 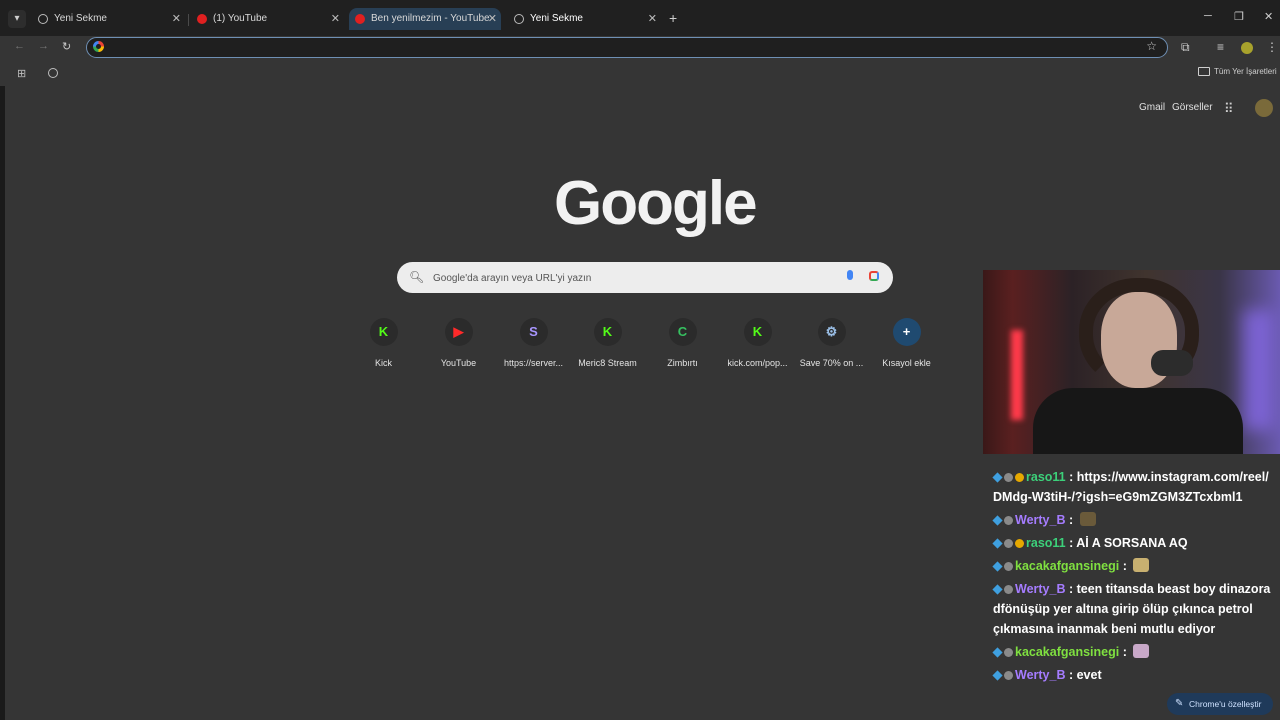 What do you see at coordinates (585, 19) in the screenshot?
I see `tab-new-tab-2: Yeni Sekme ✕` at bounding box center [585, 19].